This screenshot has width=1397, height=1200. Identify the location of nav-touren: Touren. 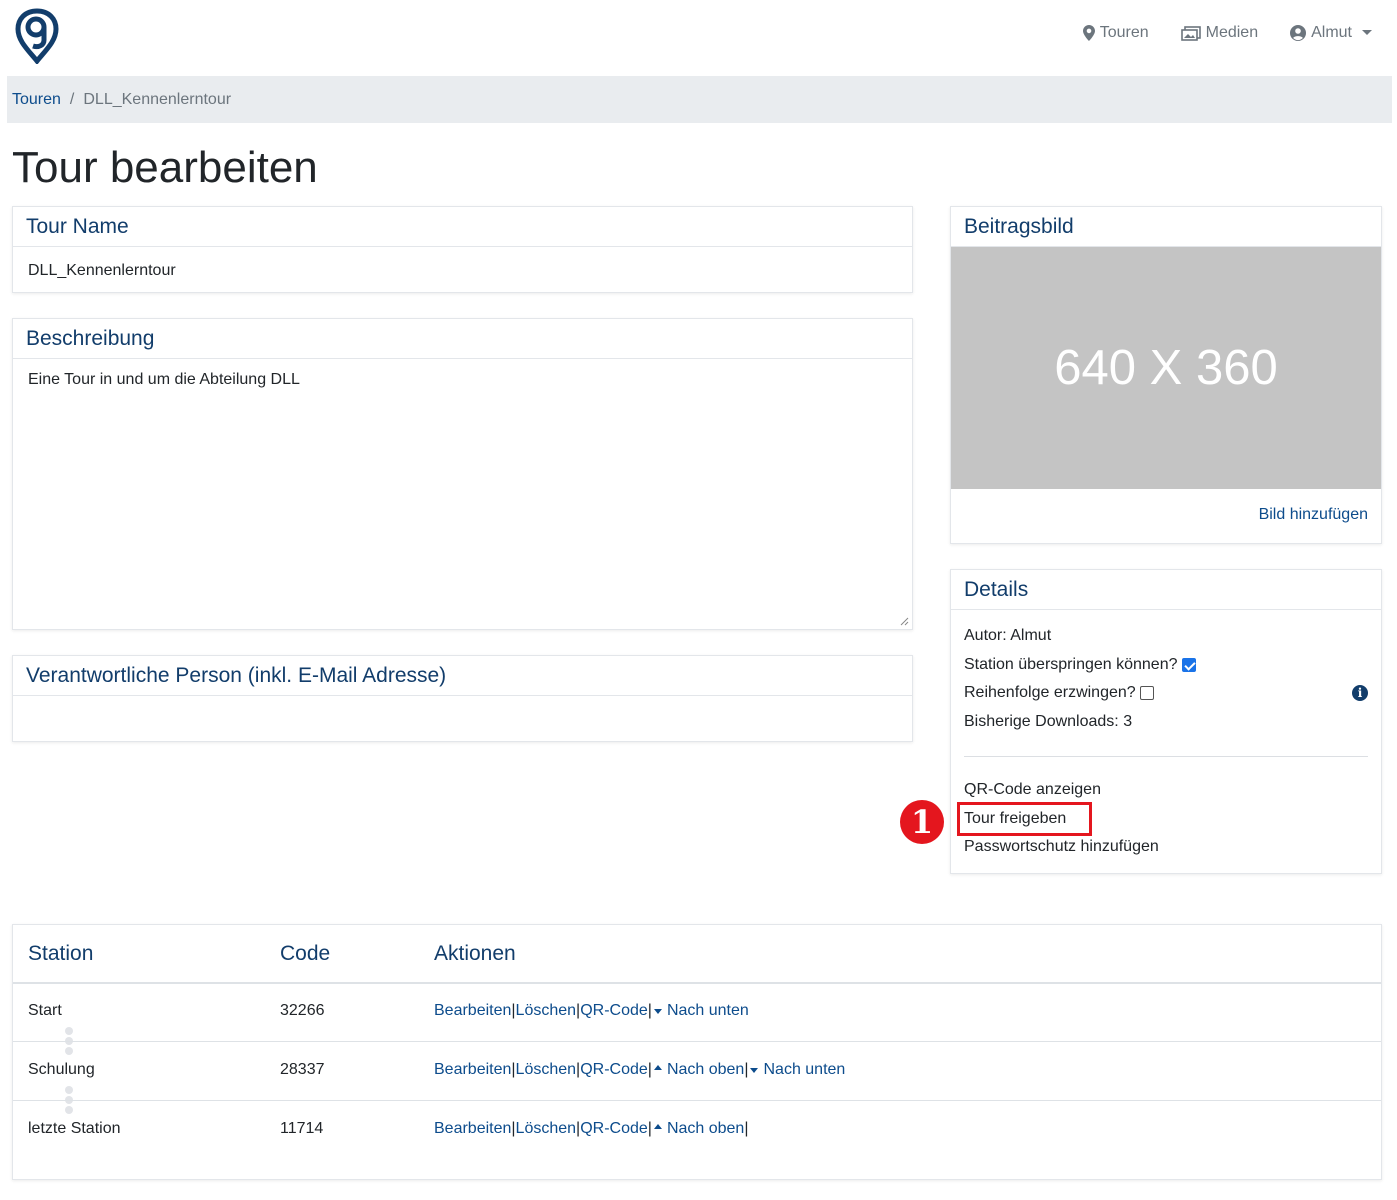
(1115, 33).